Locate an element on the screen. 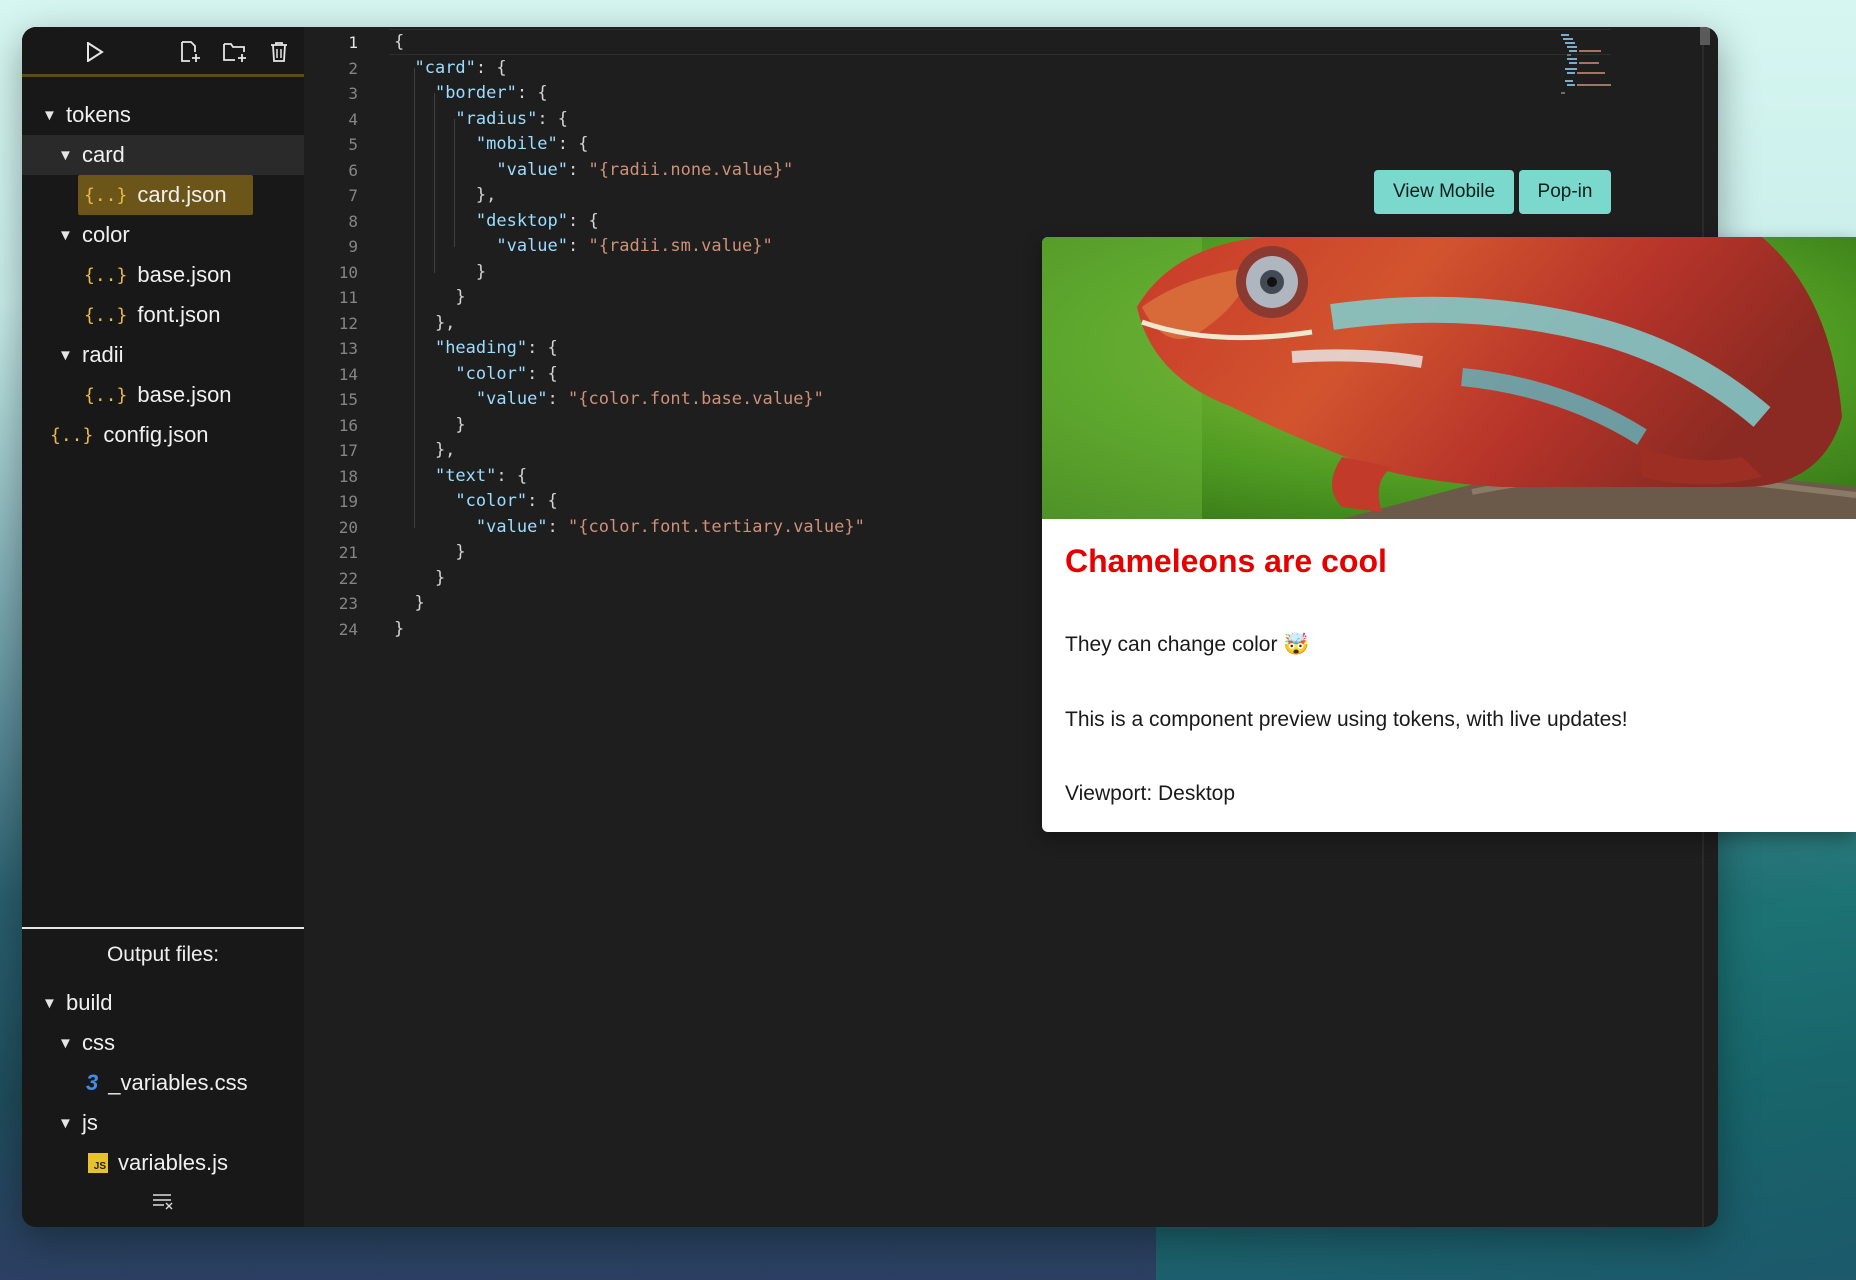 Image resolution: width=1856 pixels, height=1280 pixels. line-number: 20 is located at coordinates (348, 527).